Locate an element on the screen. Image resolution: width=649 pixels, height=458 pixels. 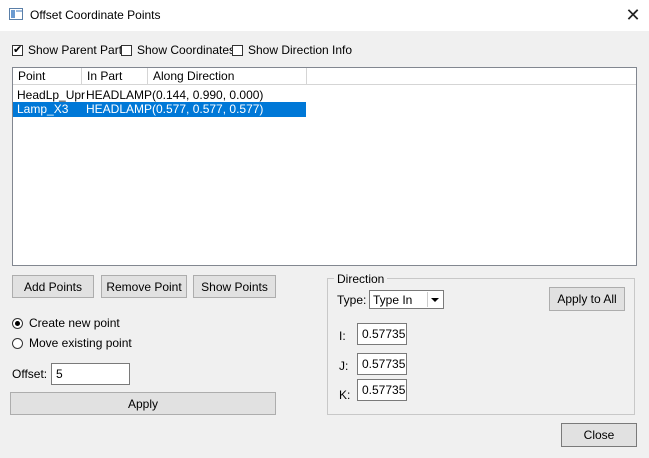
column-header-filler is located at coordinates (471, 76).